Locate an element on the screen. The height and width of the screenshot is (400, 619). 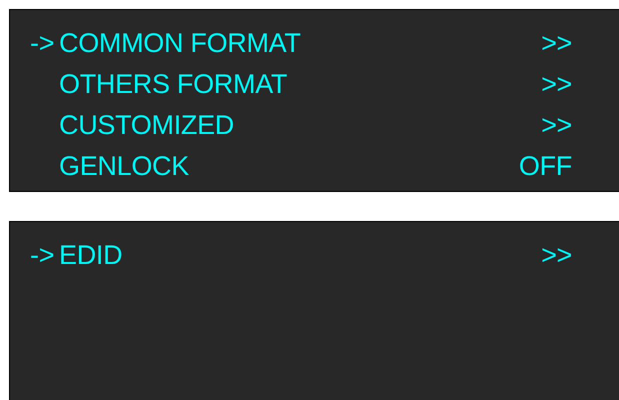
menu-value: OFF is located at coordinates (545, 166).